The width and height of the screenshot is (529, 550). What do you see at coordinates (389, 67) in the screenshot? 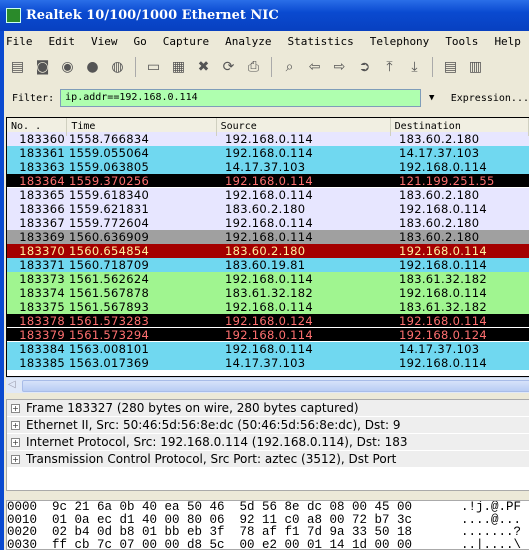
I see `first-packet-button: ⤒` at bounding box center [389, 67].